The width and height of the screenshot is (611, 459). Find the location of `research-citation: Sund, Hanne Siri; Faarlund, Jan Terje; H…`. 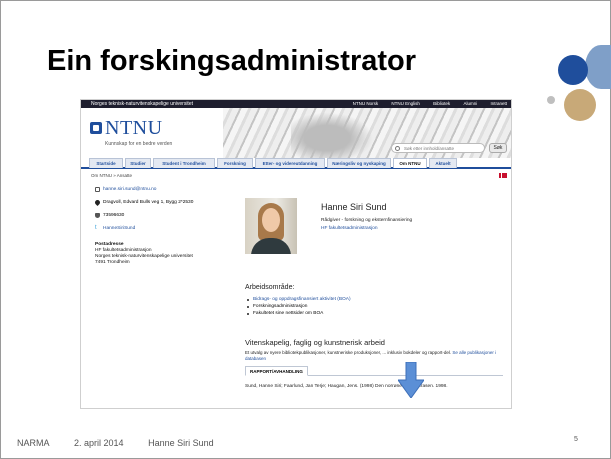

research-citation: Sund, Hanne Siri; Faarlund, Jan Terje; H… is located at coordinates (346, 386).